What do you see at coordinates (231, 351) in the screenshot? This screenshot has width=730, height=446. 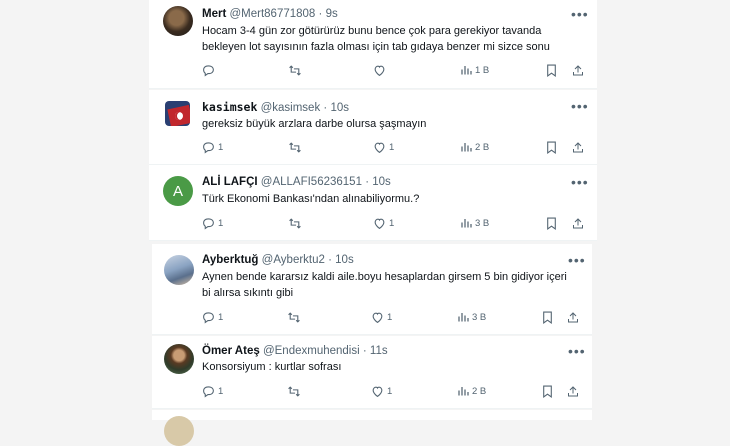 I see `author-name: Ömer Ateş` at bounding box center [231, 351].